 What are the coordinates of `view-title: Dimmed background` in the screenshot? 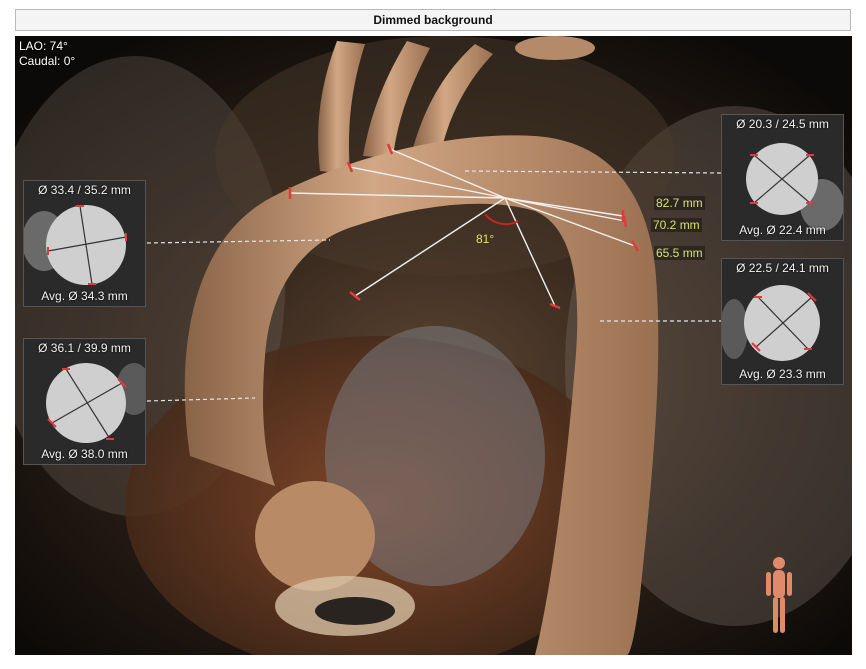 It's located at (433, 20).